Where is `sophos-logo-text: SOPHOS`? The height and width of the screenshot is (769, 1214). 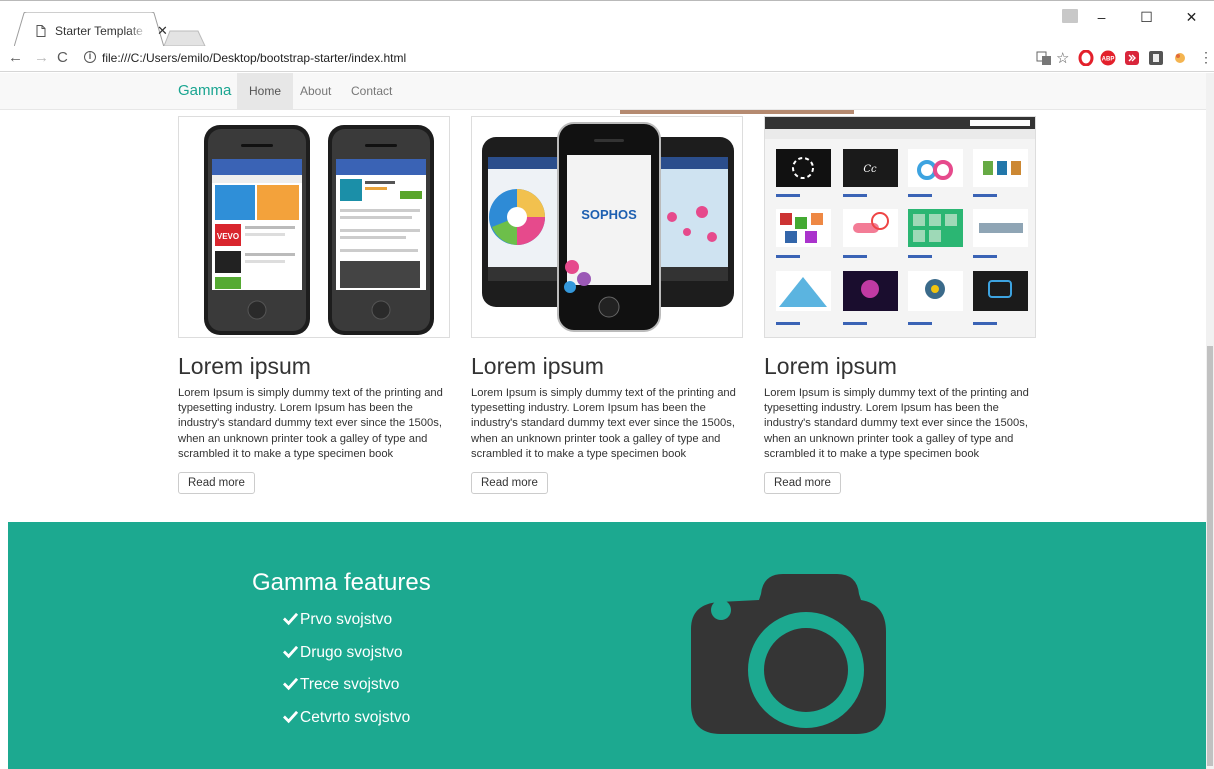 sophos-logo-text: SOPHOS is located at coordinates (609, 214).